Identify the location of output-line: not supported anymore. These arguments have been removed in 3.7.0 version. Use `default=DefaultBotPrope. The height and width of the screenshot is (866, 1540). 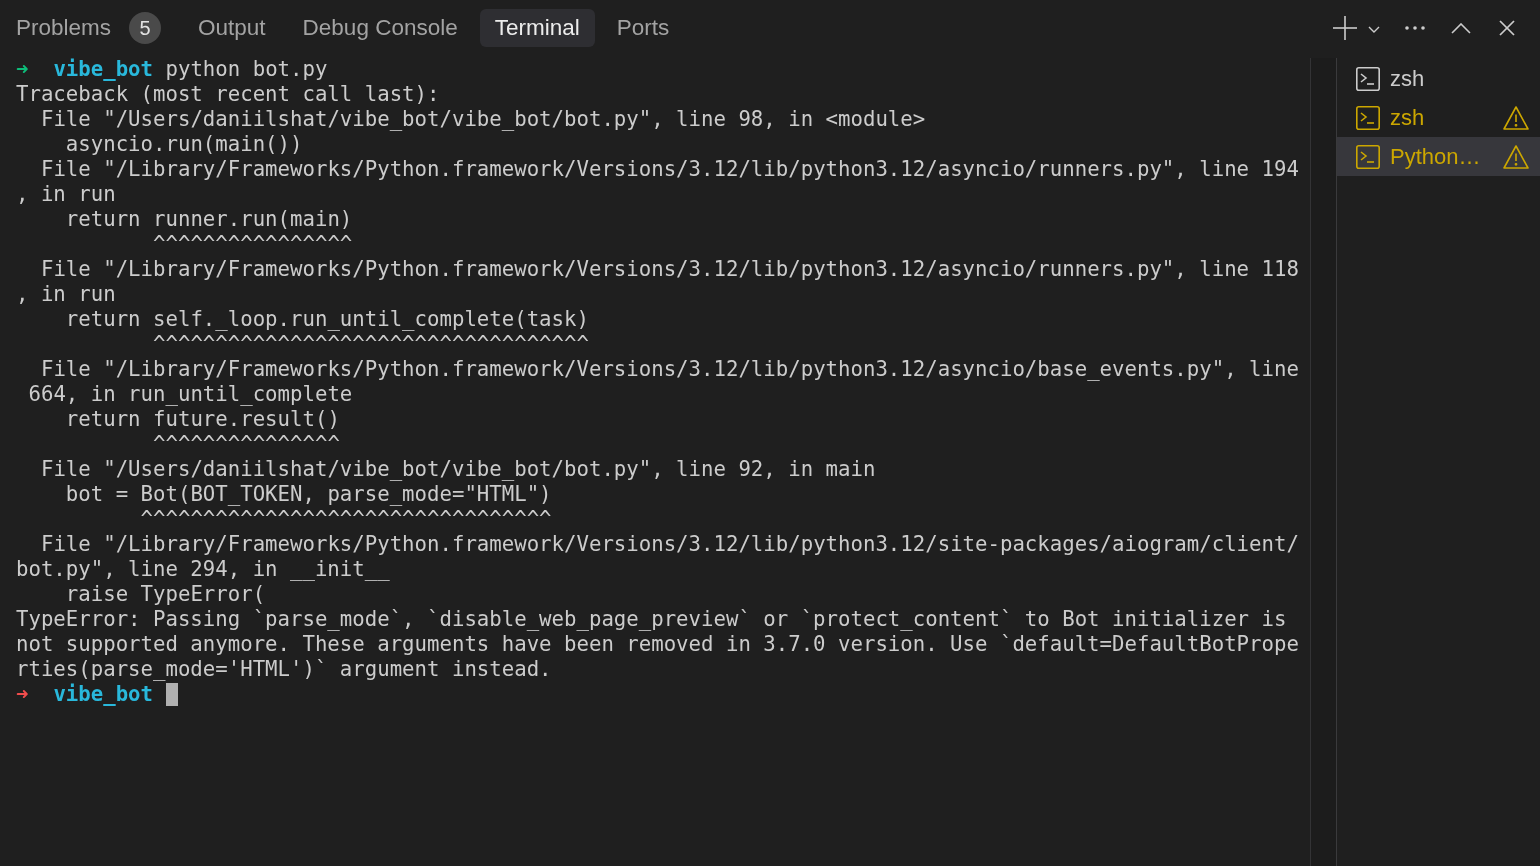
(657, 644).